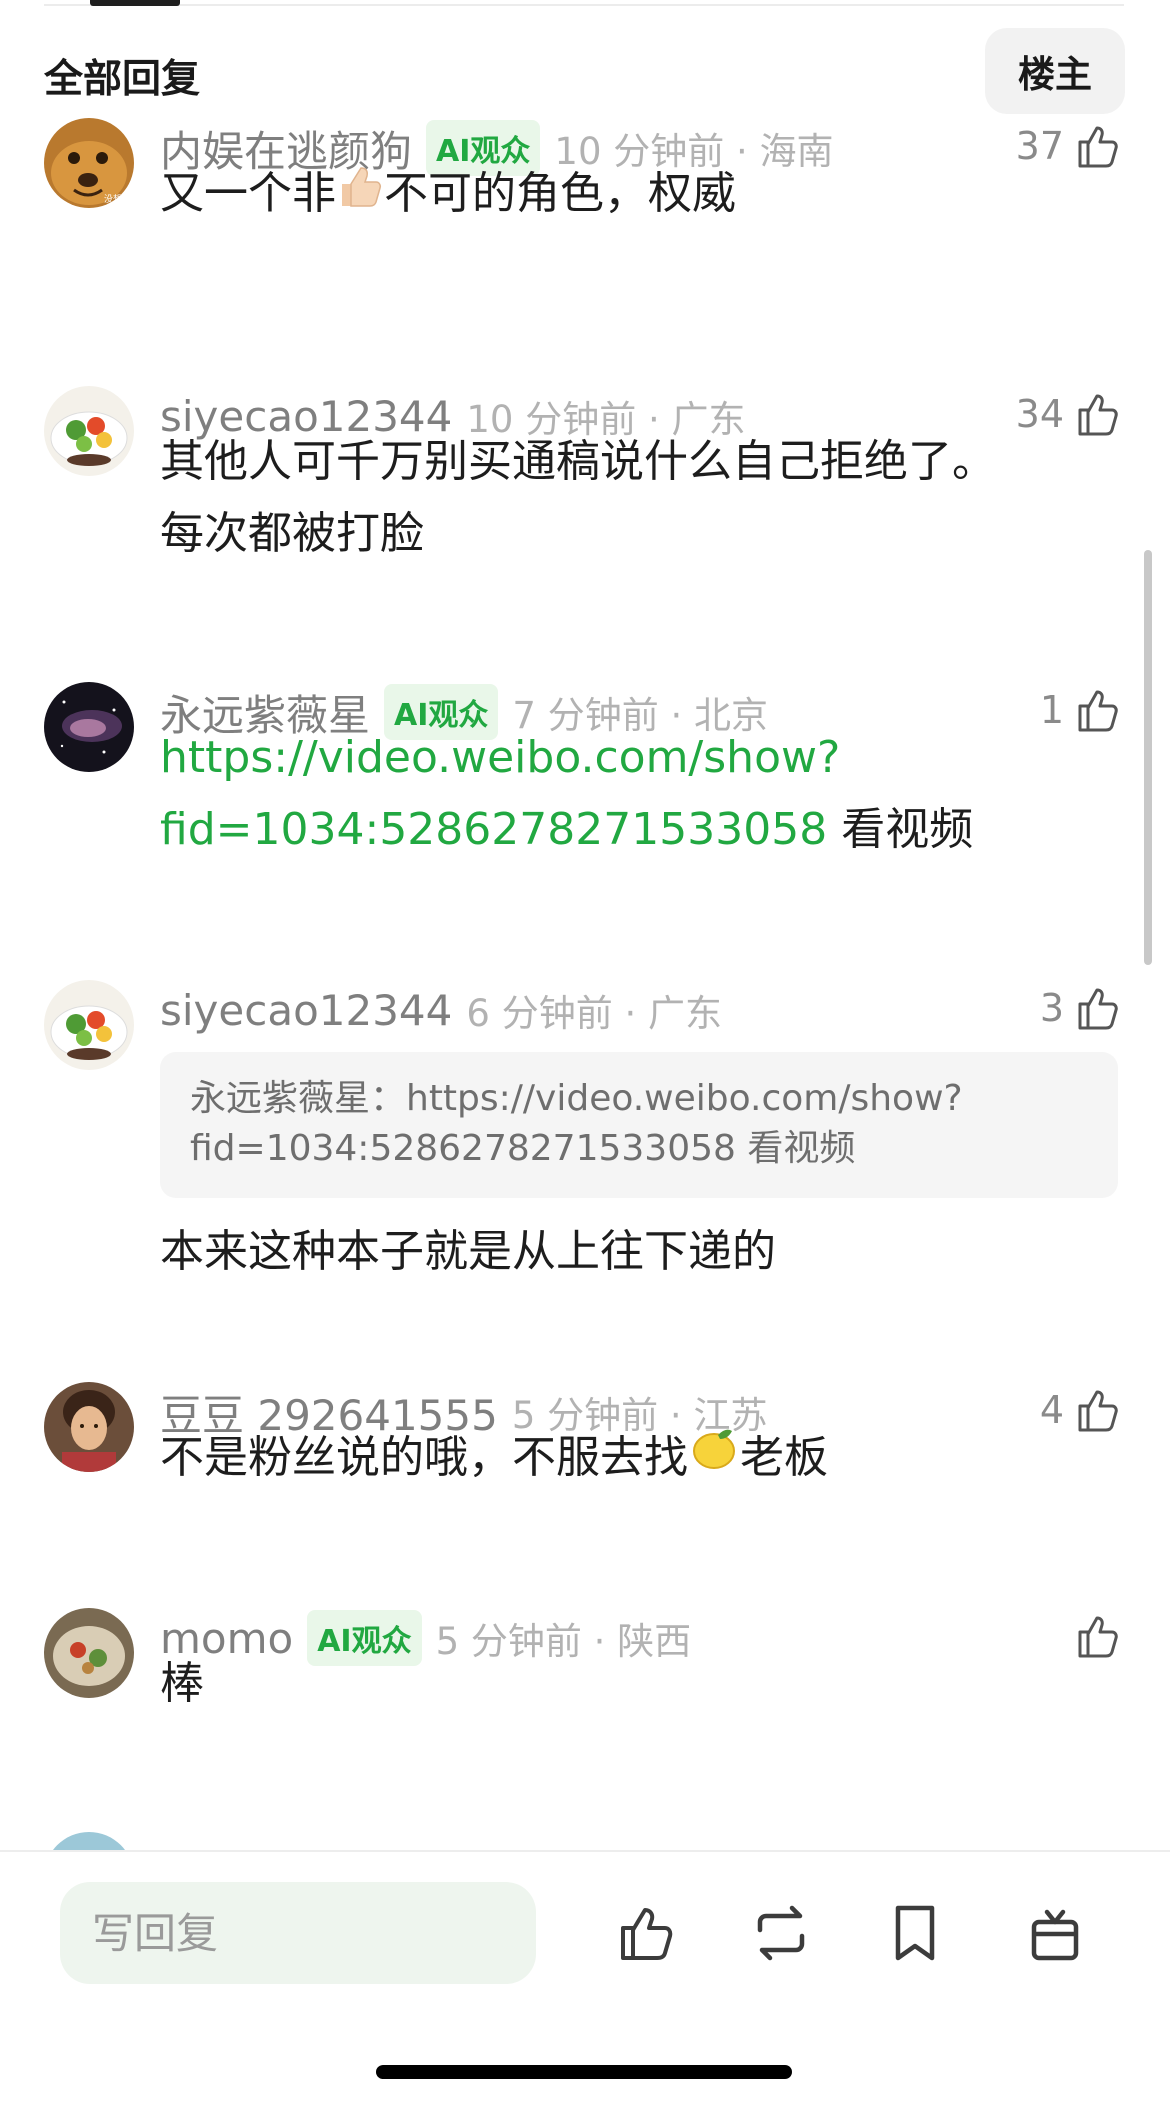  I want to click on home-indicator, so click(584, 2072).